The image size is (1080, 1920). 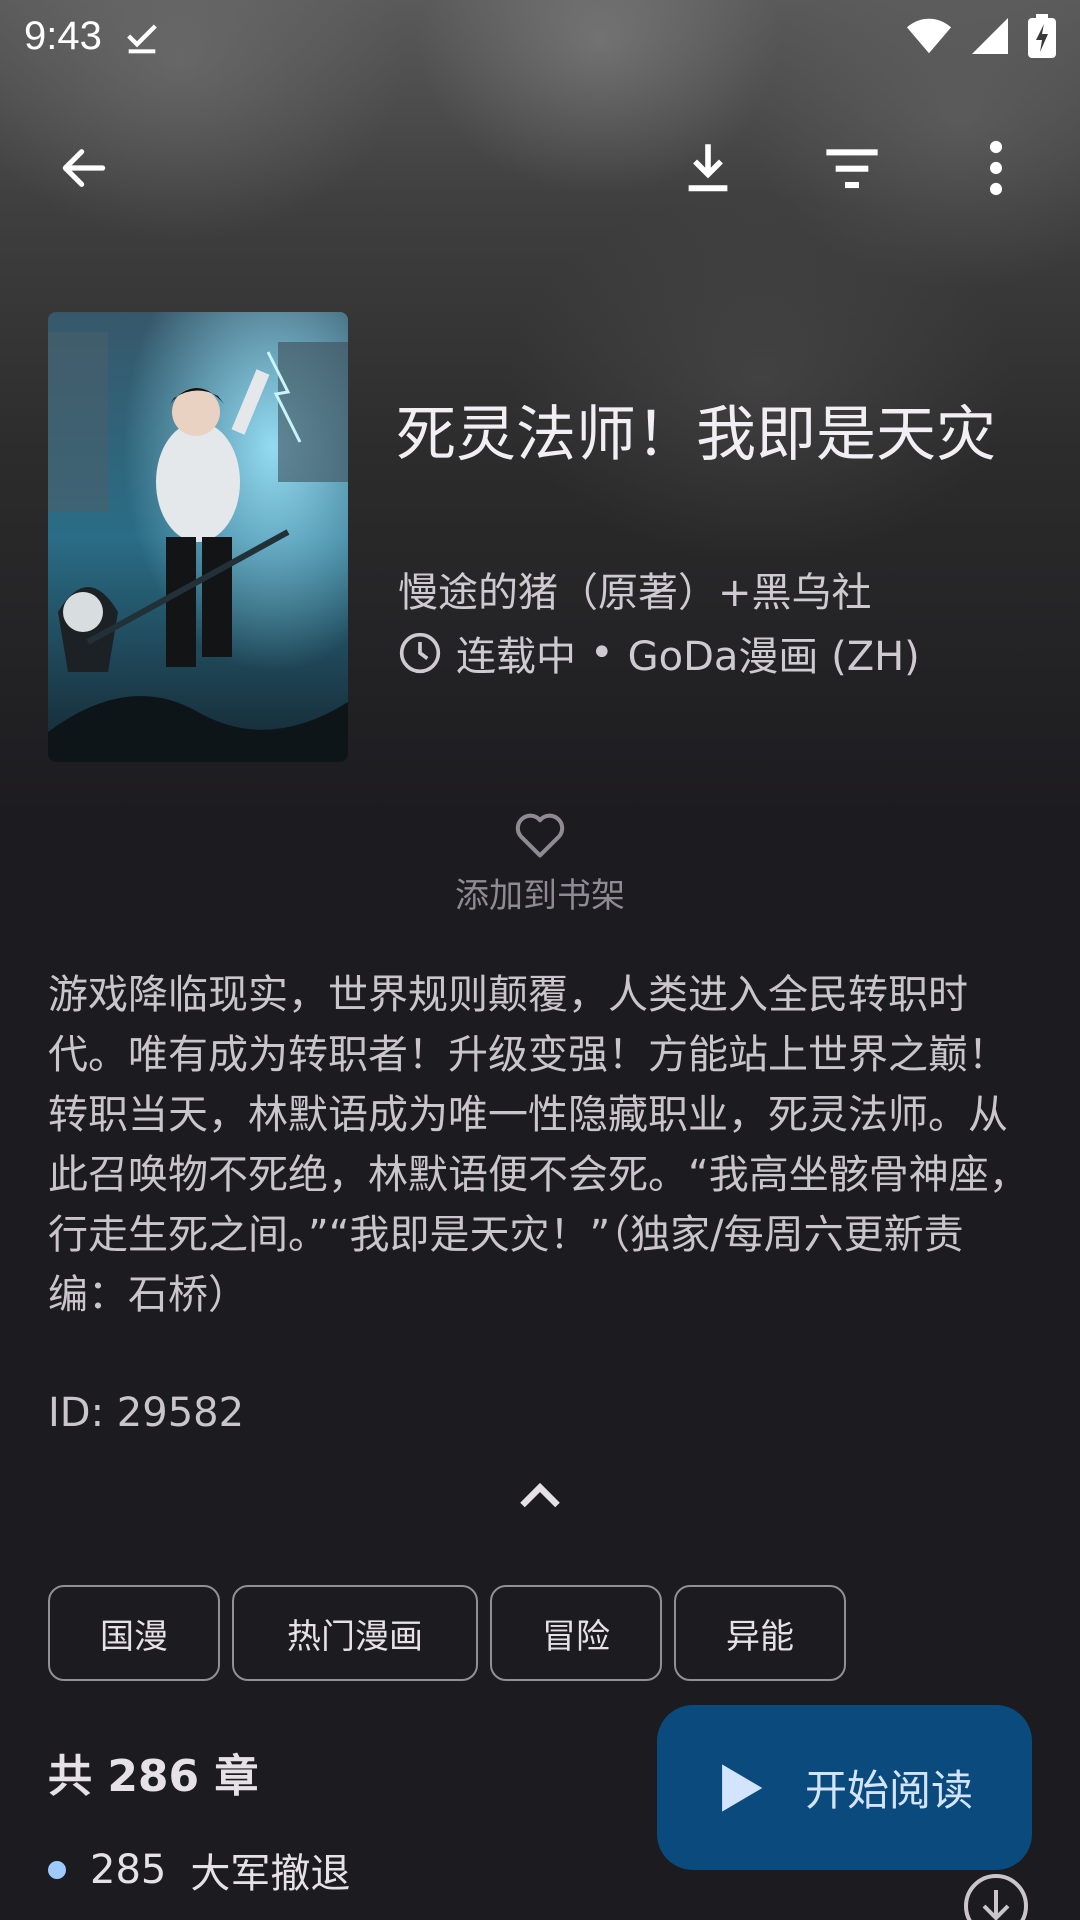 What do you see at coordinates (696, 435) in the screenshot?
I see `manga-title: 死灵法师！我即是天灾` at bounding box center [696, 435].